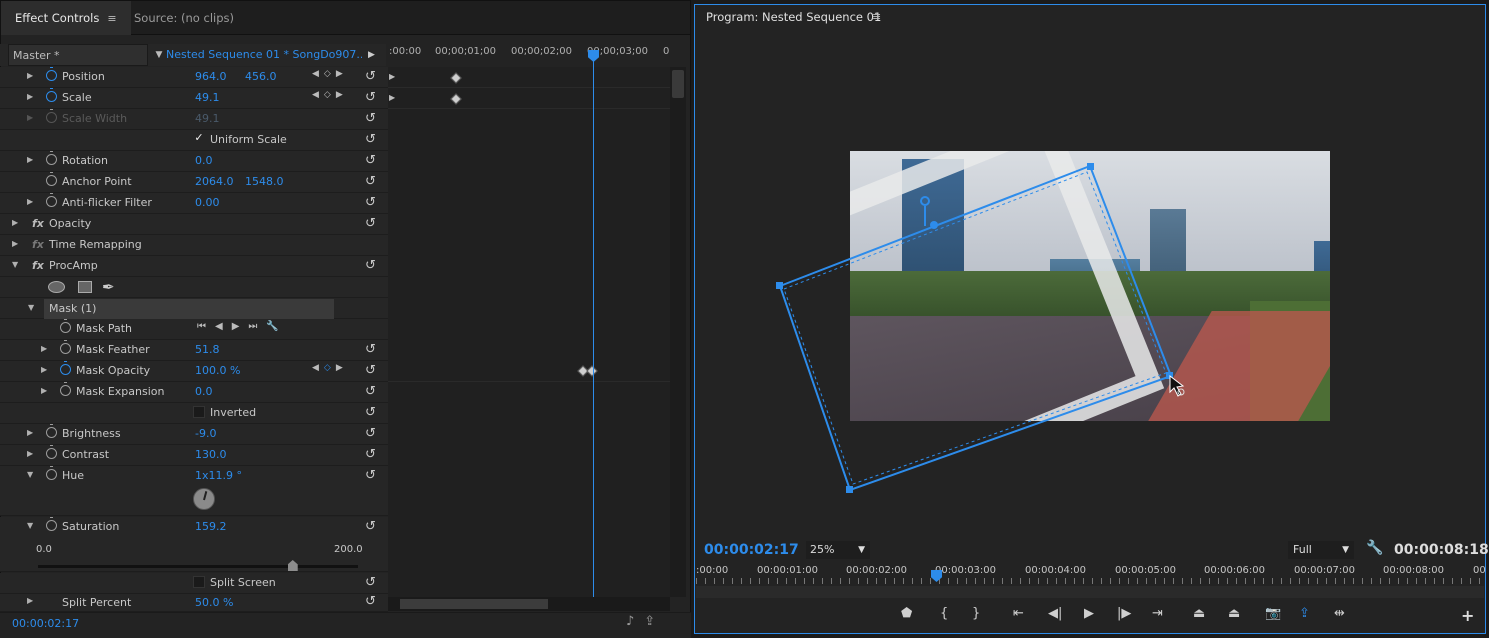 This screenshot has height=638, width=1489. Describe the element at coordinates (45, 623) in the screenshot. I see `effect-controls-timecode: 00:00:02:17` at that location.